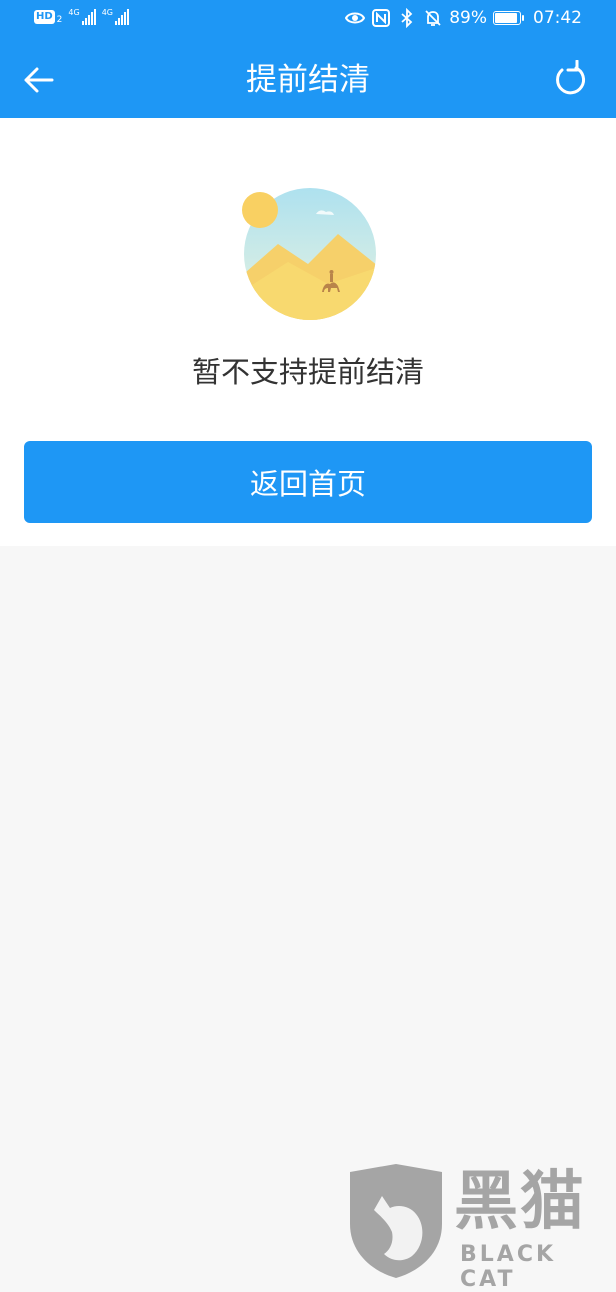  Describe the element at coordinates (433, 18) in the screenshot. I see `bell-muted-icon` at that location.